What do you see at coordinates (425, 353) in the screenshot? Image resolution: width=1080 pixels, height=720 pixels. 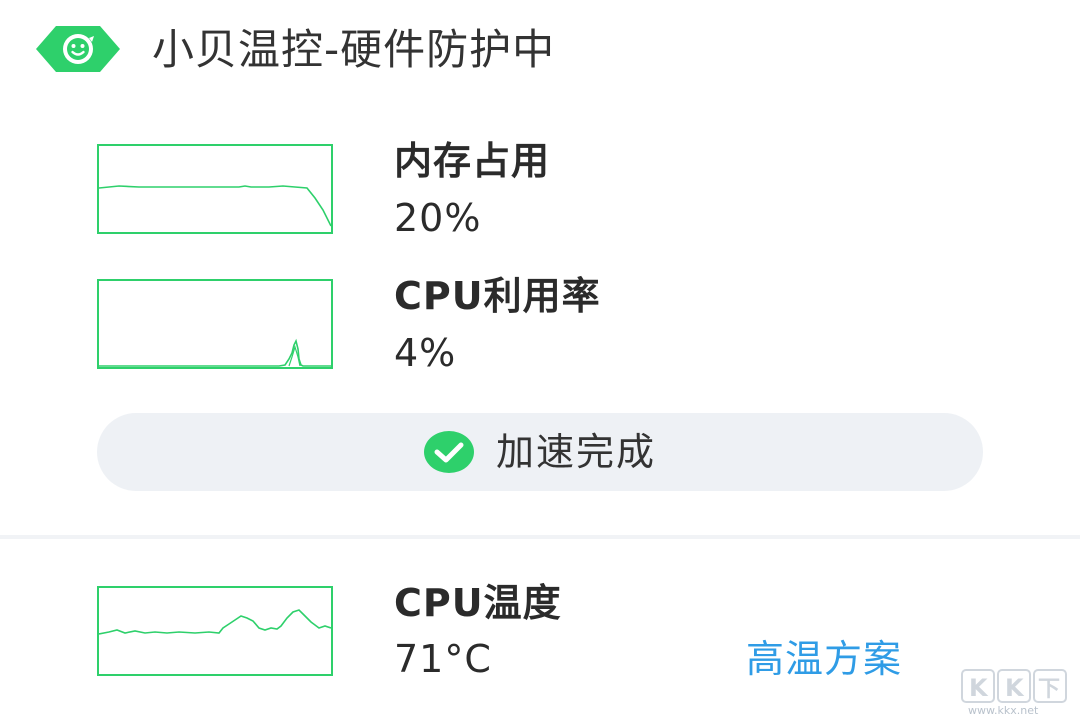 I see `cpu-usage-value: 4%` at bounding box center [425, 353].